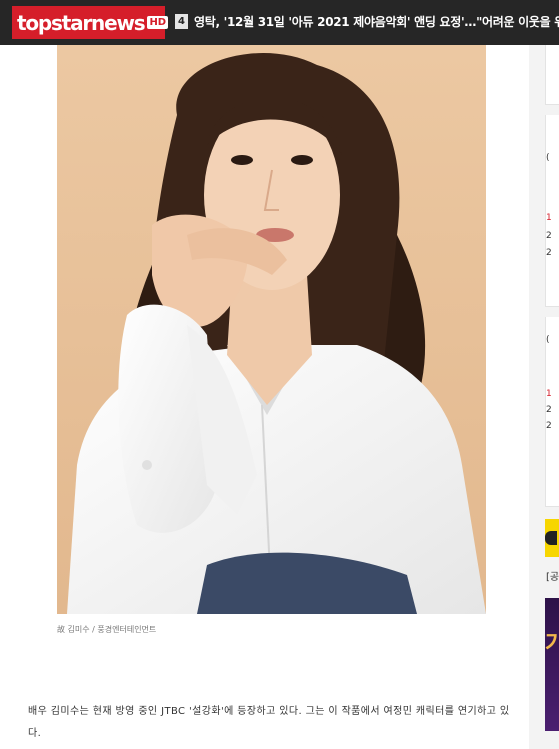 Image resolution: width=559 pixels, height=749 pixels. Describe the element at coordinates (181, 21) in the screenshot. I see `rank-badge: 4` at that location.